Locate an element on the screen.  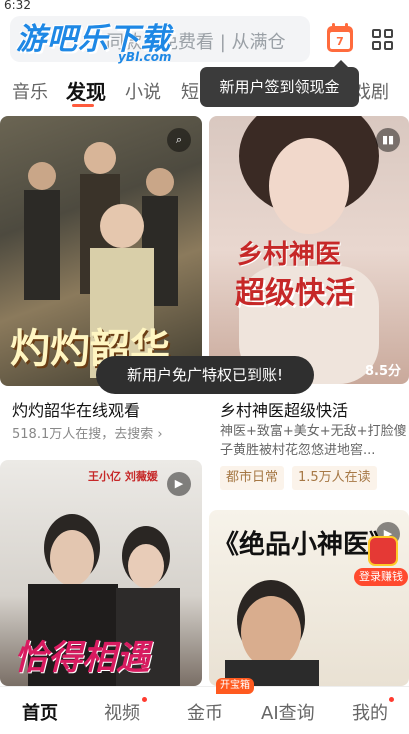
bottom-nav: 首页 视频 金币 开宝箱 AI查询 我的 is located at coordinates (204, 706).